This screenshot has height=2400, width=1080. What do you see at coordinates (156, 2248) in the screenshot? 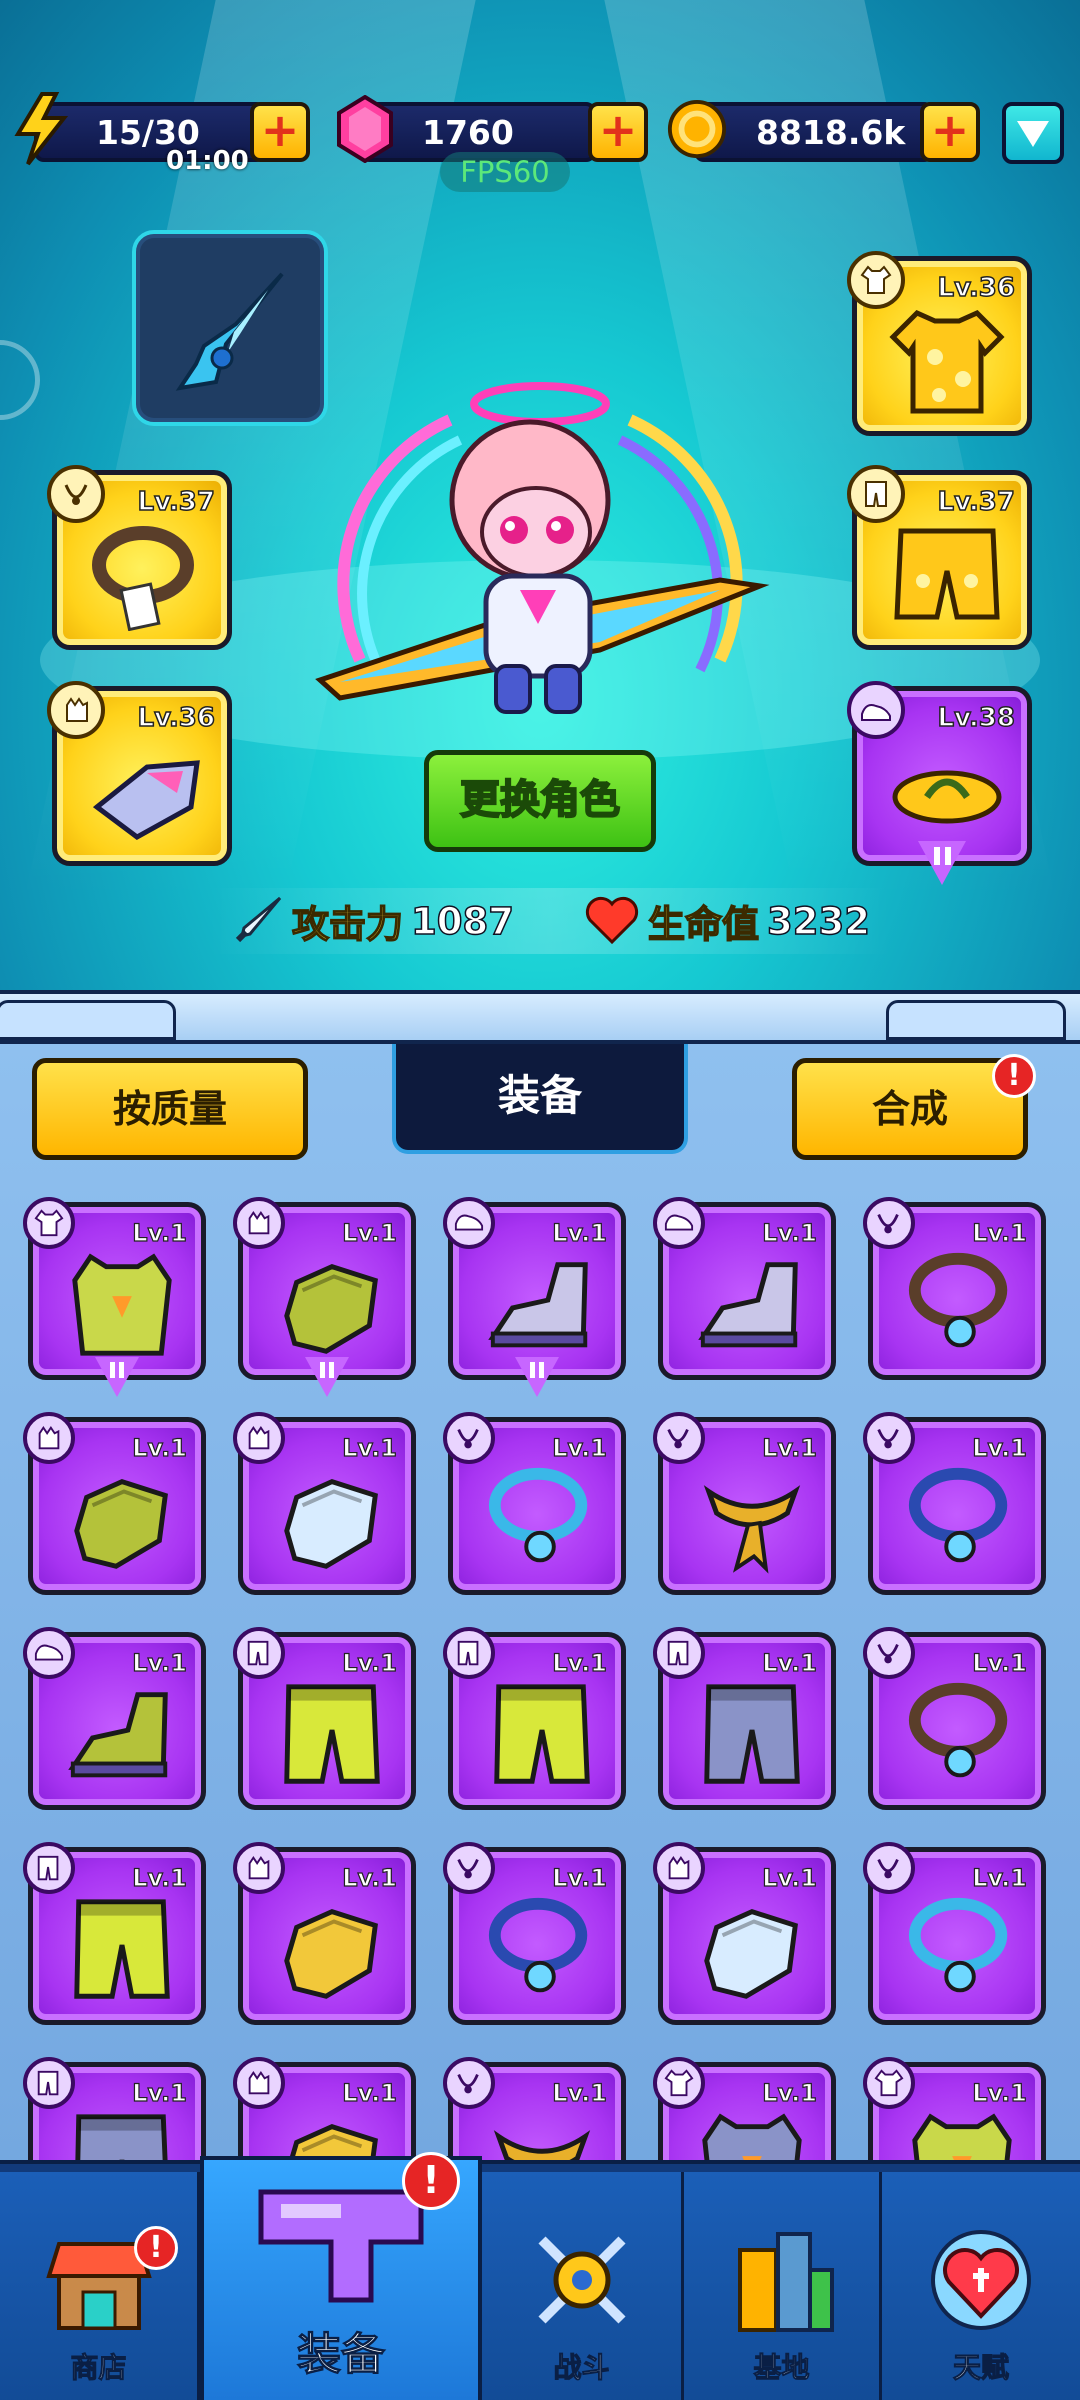
I see `shop-alert-badge: !` at bounding box center [156, 2248].